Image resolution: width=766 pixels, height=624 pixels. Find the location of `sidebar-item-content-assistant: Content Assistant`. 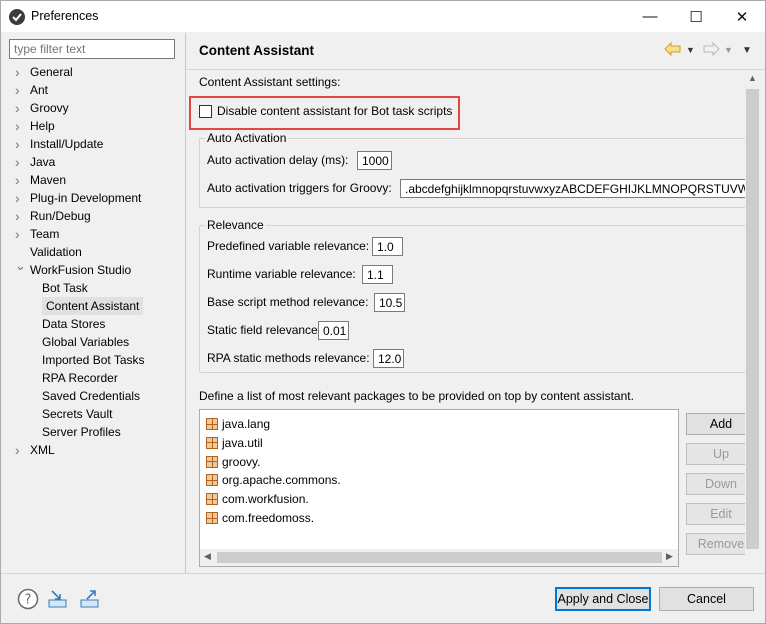

sidebar-item-content-assistant: Content Assistant is located at coordinates (93, 306).